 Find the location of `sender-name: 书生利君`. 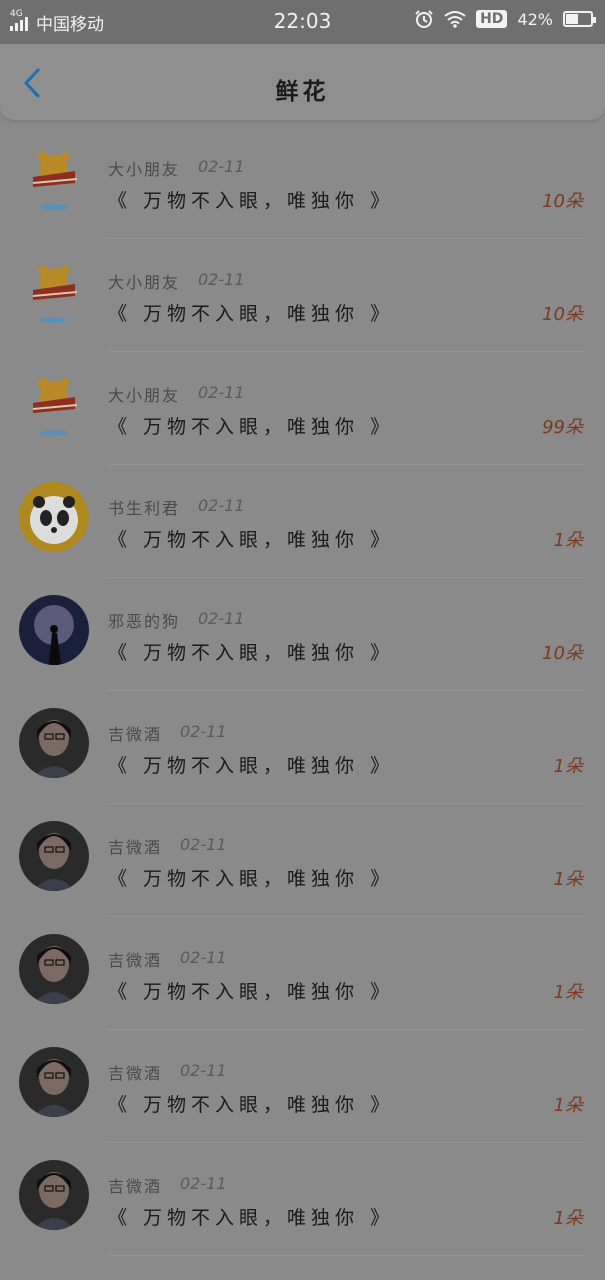

sender-name: 书生利君 is located at coordinates (144, 508).